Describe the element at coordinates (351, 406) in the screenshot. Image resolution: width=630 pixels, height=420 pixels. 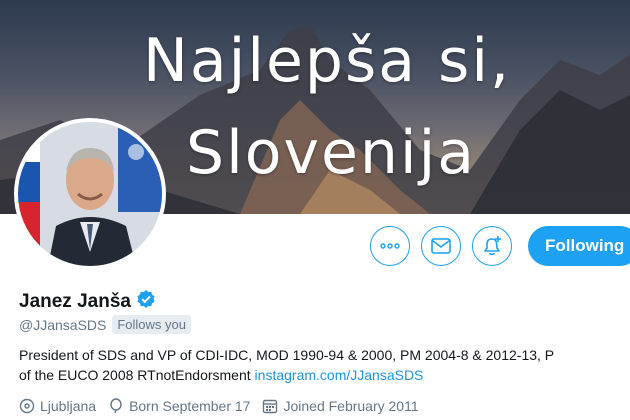
I see `joined-text: Joined February 2011` at that location.